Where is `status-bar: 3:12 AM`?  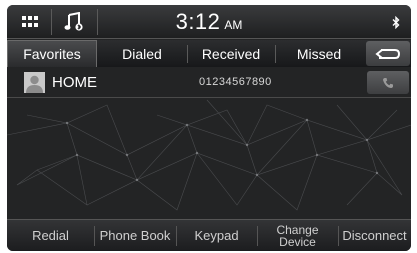 status-bar: 3:12 AM is located at coordinates (209, 22).